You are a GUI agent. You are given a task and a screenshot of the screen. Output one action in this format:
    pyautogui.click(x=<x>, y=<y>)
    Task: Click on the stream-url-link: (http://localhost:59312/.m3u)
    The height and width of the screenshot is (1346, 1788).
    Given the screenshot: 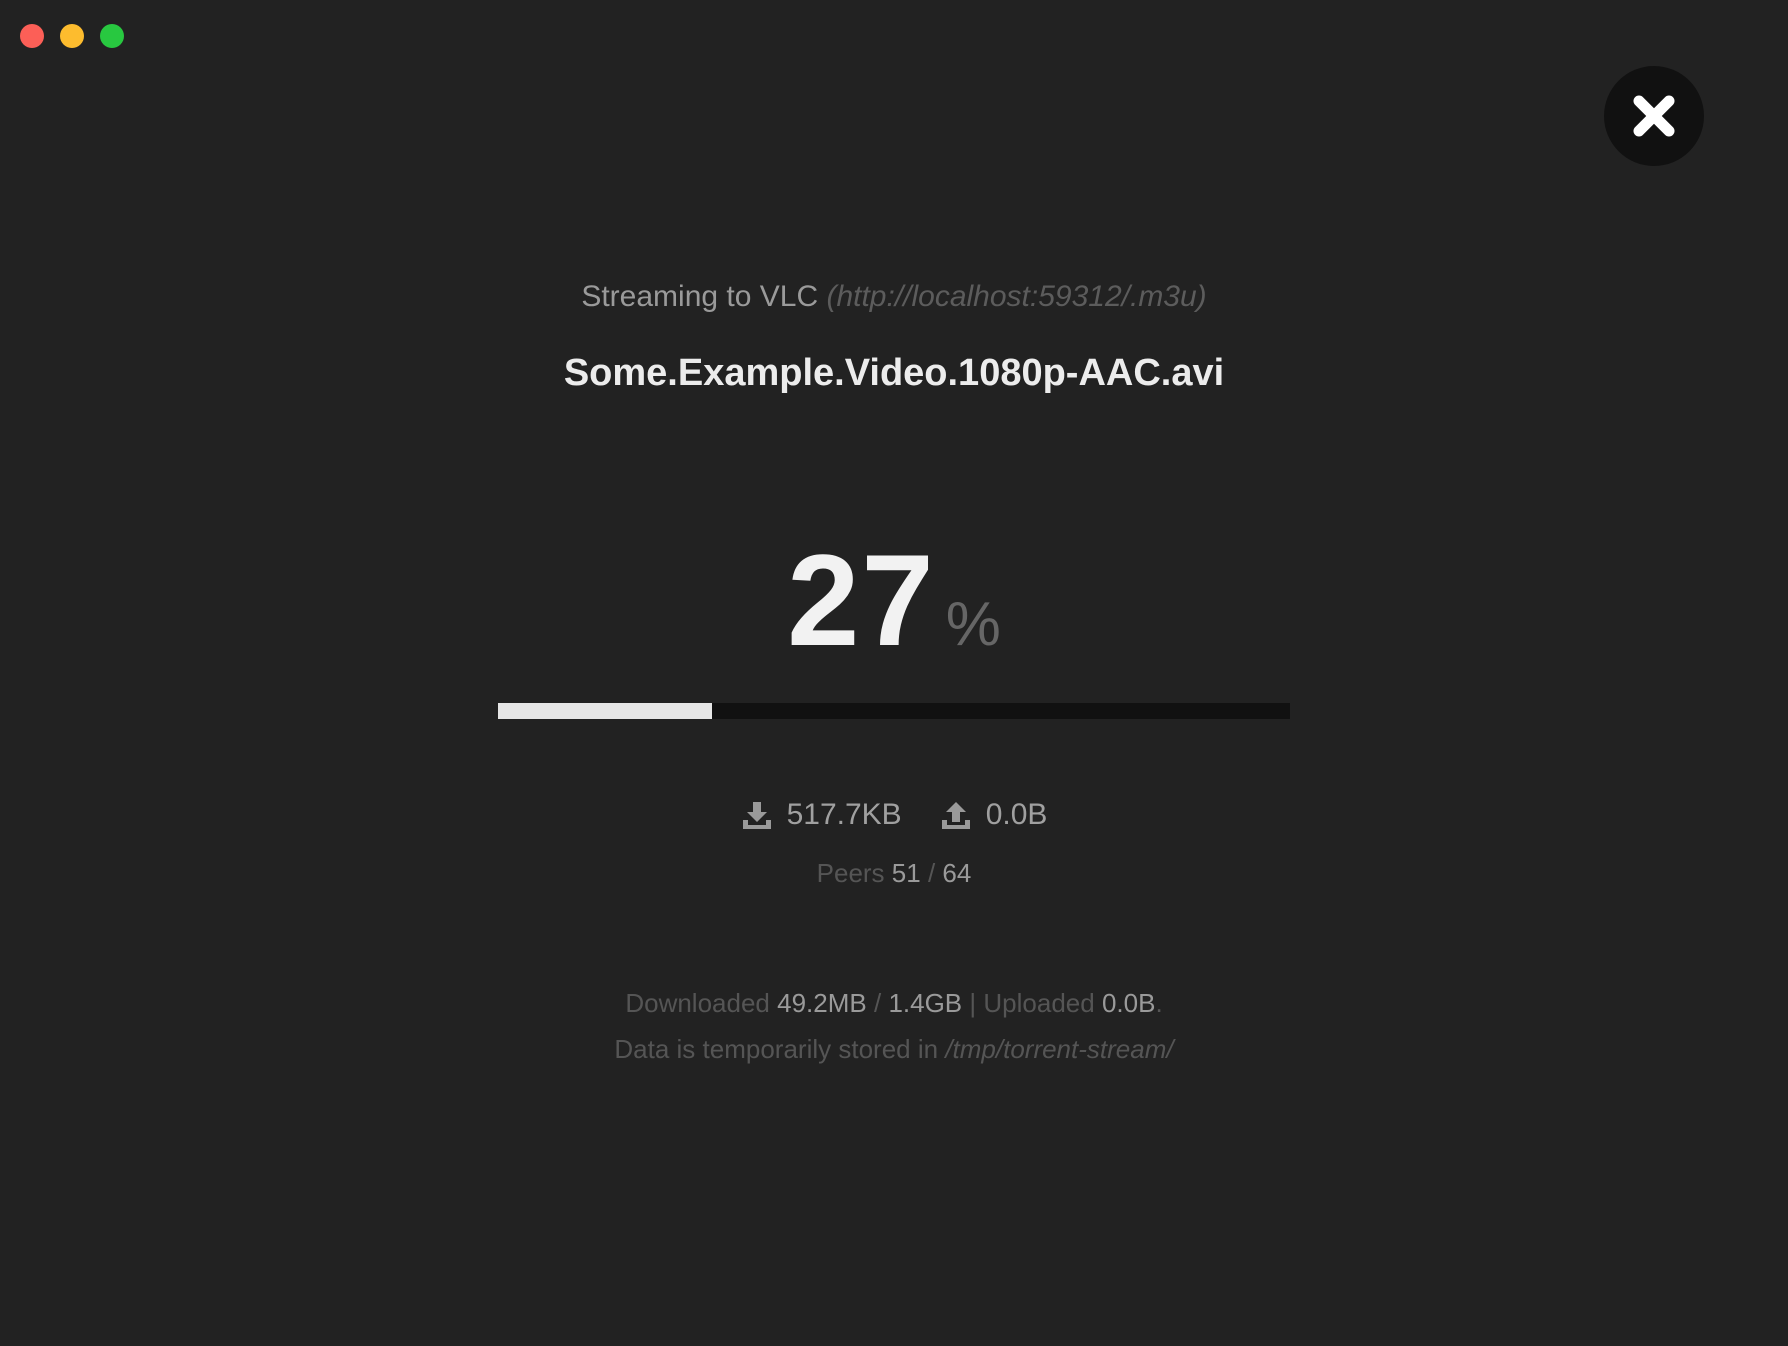 What is the action you would take?
    pyautogui.click(x=1016, y=296)
    